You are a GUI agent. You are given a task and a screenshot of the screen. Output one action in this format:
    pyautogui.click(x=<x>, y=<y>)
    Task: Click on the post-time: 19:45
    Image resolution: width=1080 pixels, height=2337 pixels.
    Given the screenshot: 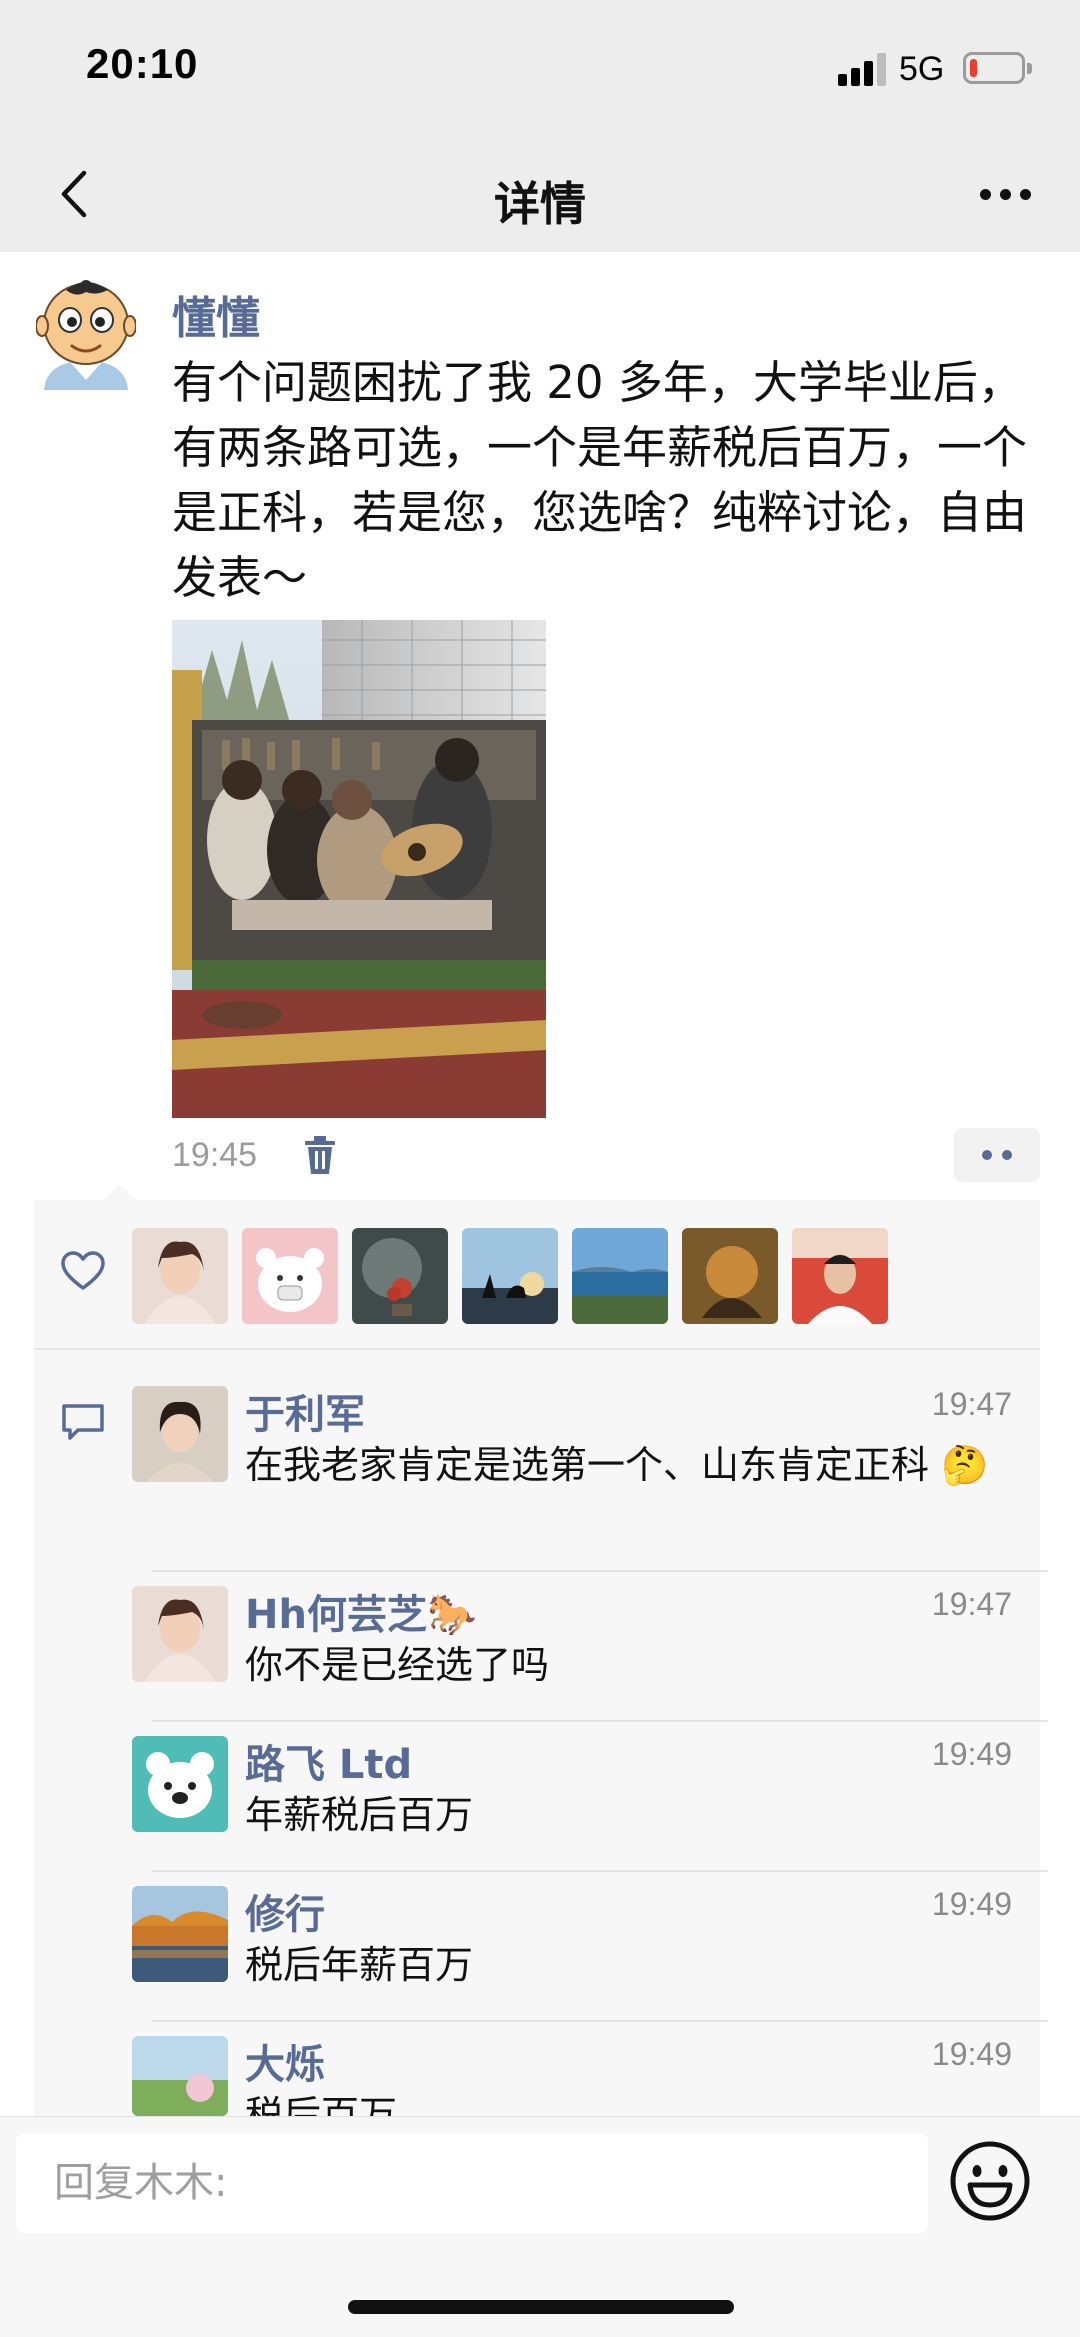 What is the action you would take?
    pyautogui.click(x=215, y=1155)
    